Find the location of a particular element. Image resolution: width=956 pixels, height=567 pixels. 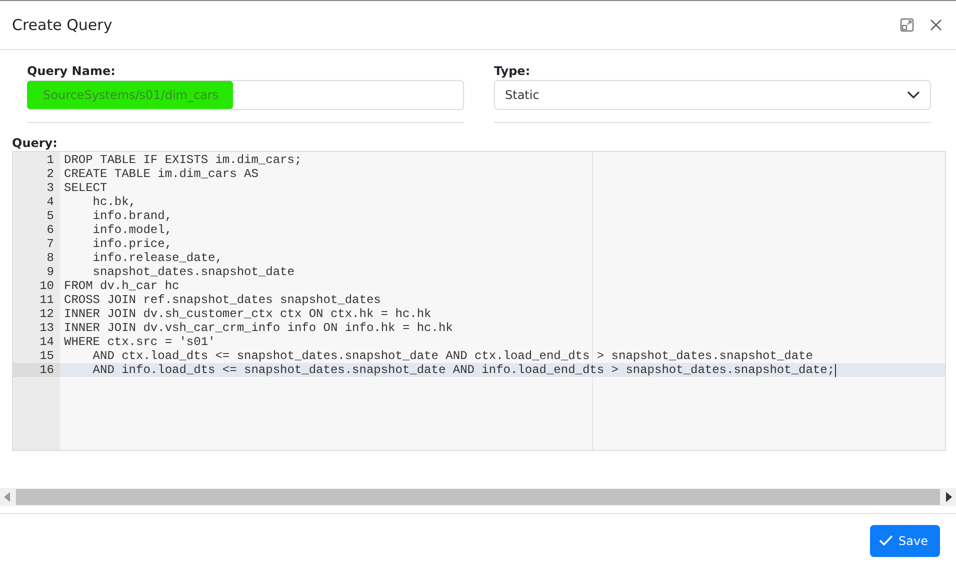

code-line: AND ctx.load_dts <= snapshot_dates.snapshot_date AND ctx.load_end_dts > snapshot_dates.snapshot_date is located at coordinates (452, 356).